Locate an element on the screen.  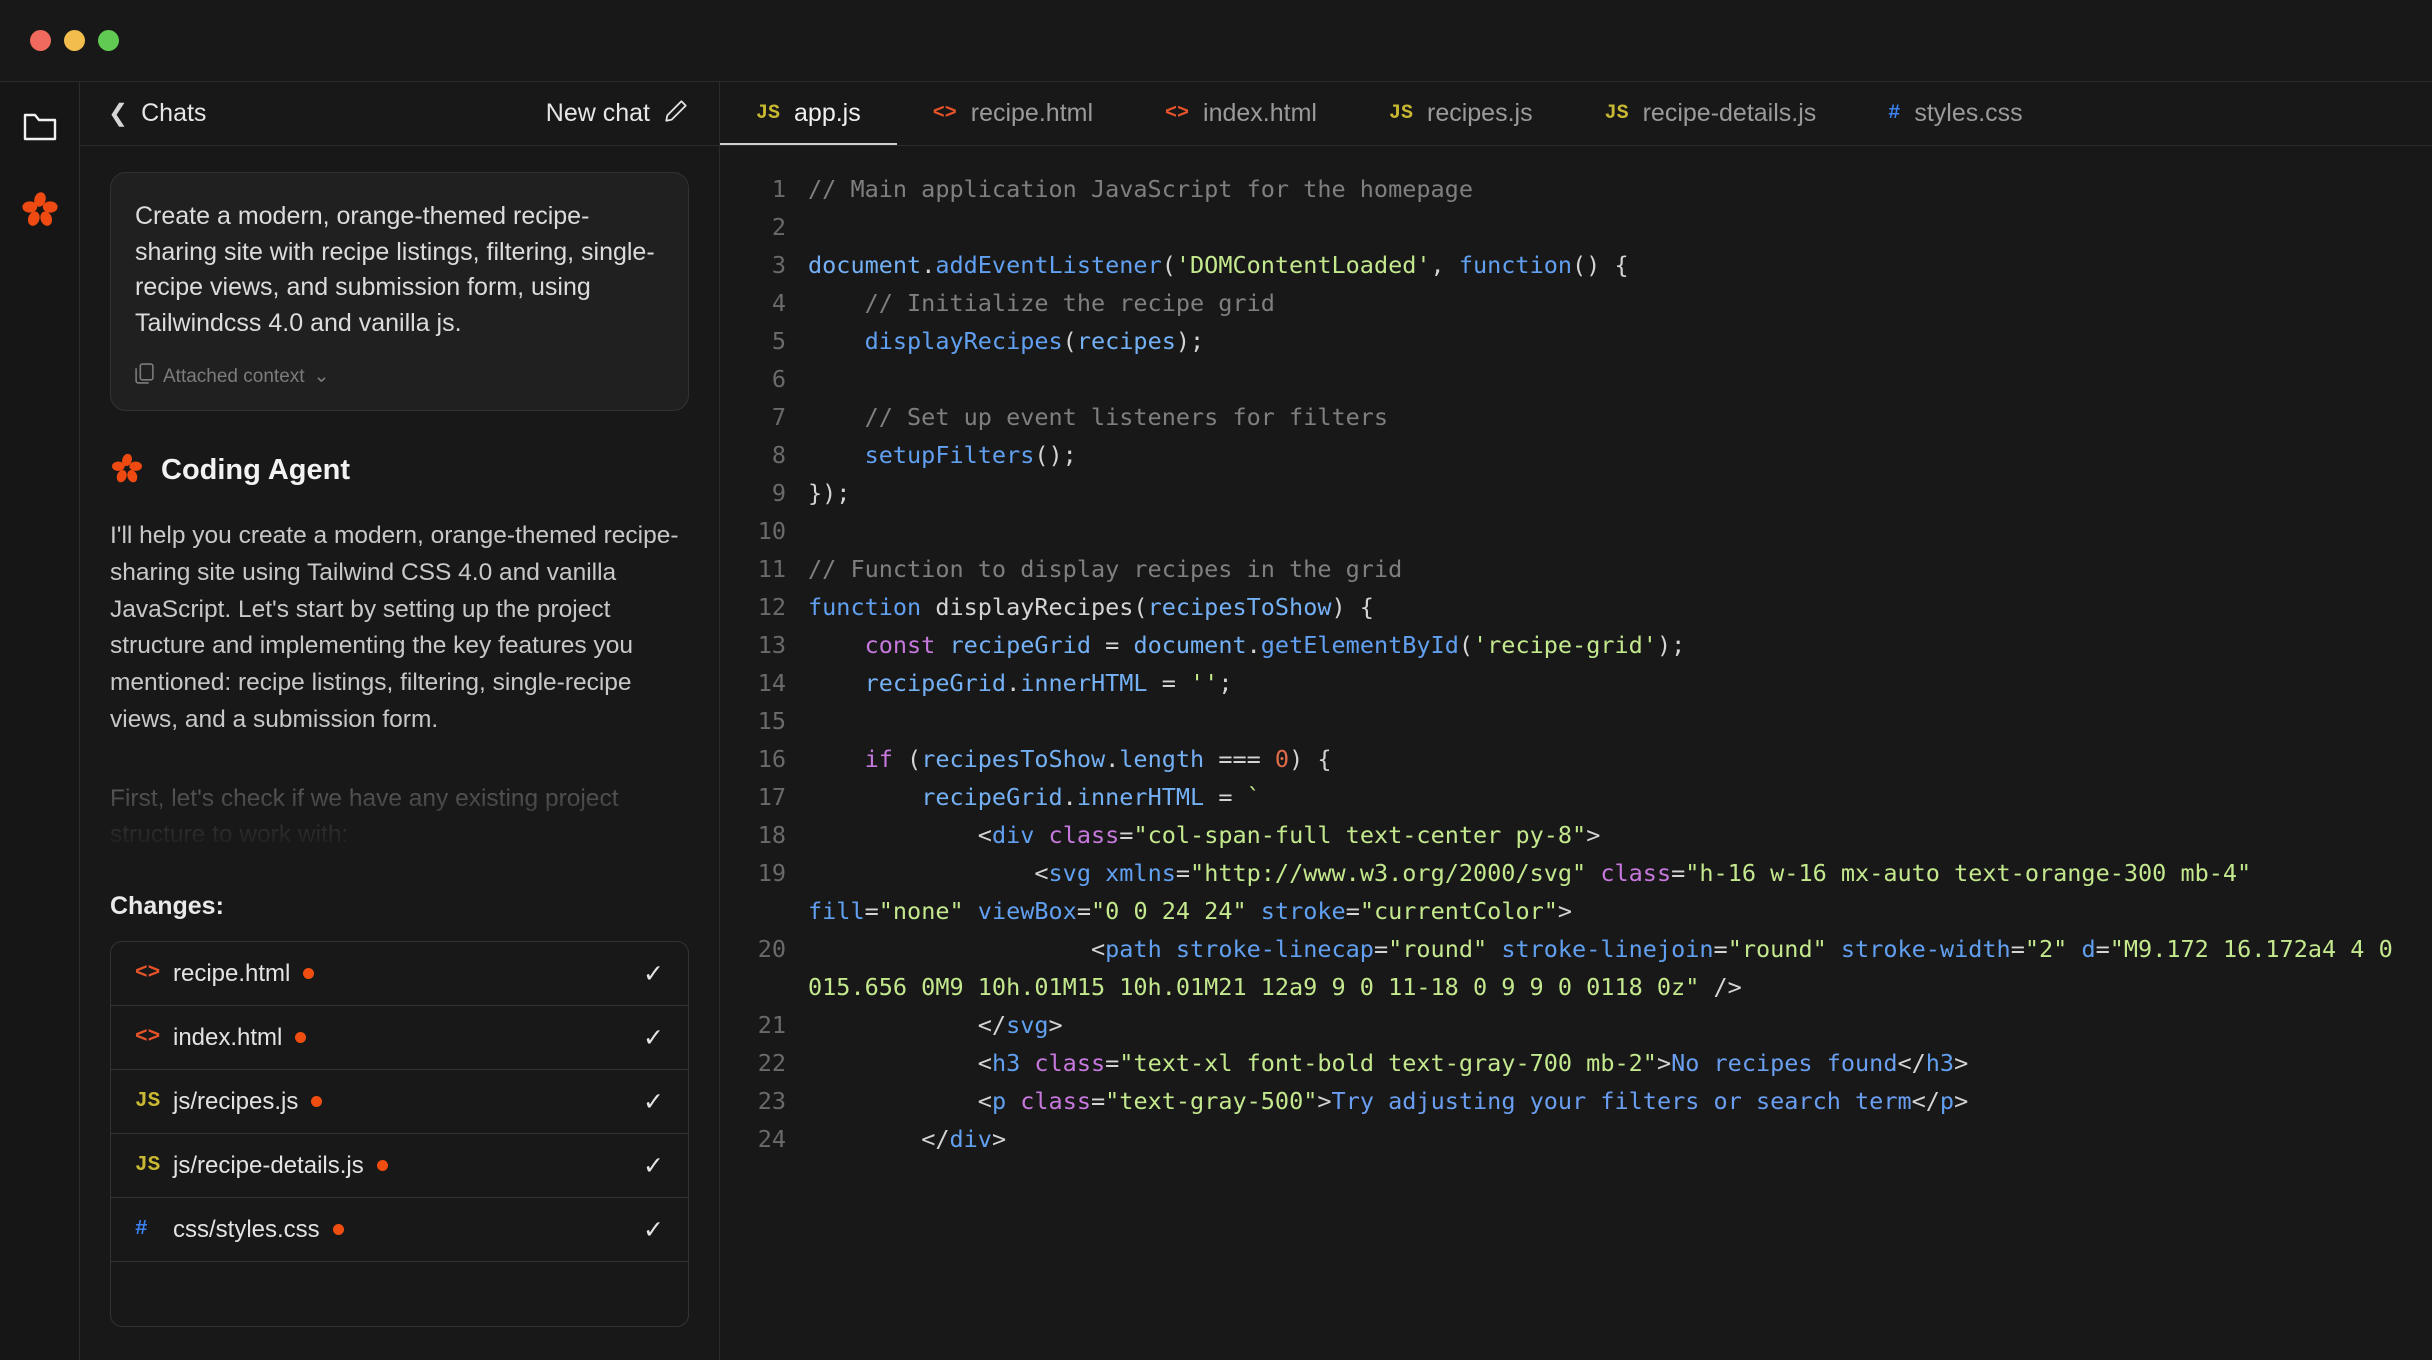
line-content: recipeGrid.innerHTML = ''; is located at coordinates (1620, 683).